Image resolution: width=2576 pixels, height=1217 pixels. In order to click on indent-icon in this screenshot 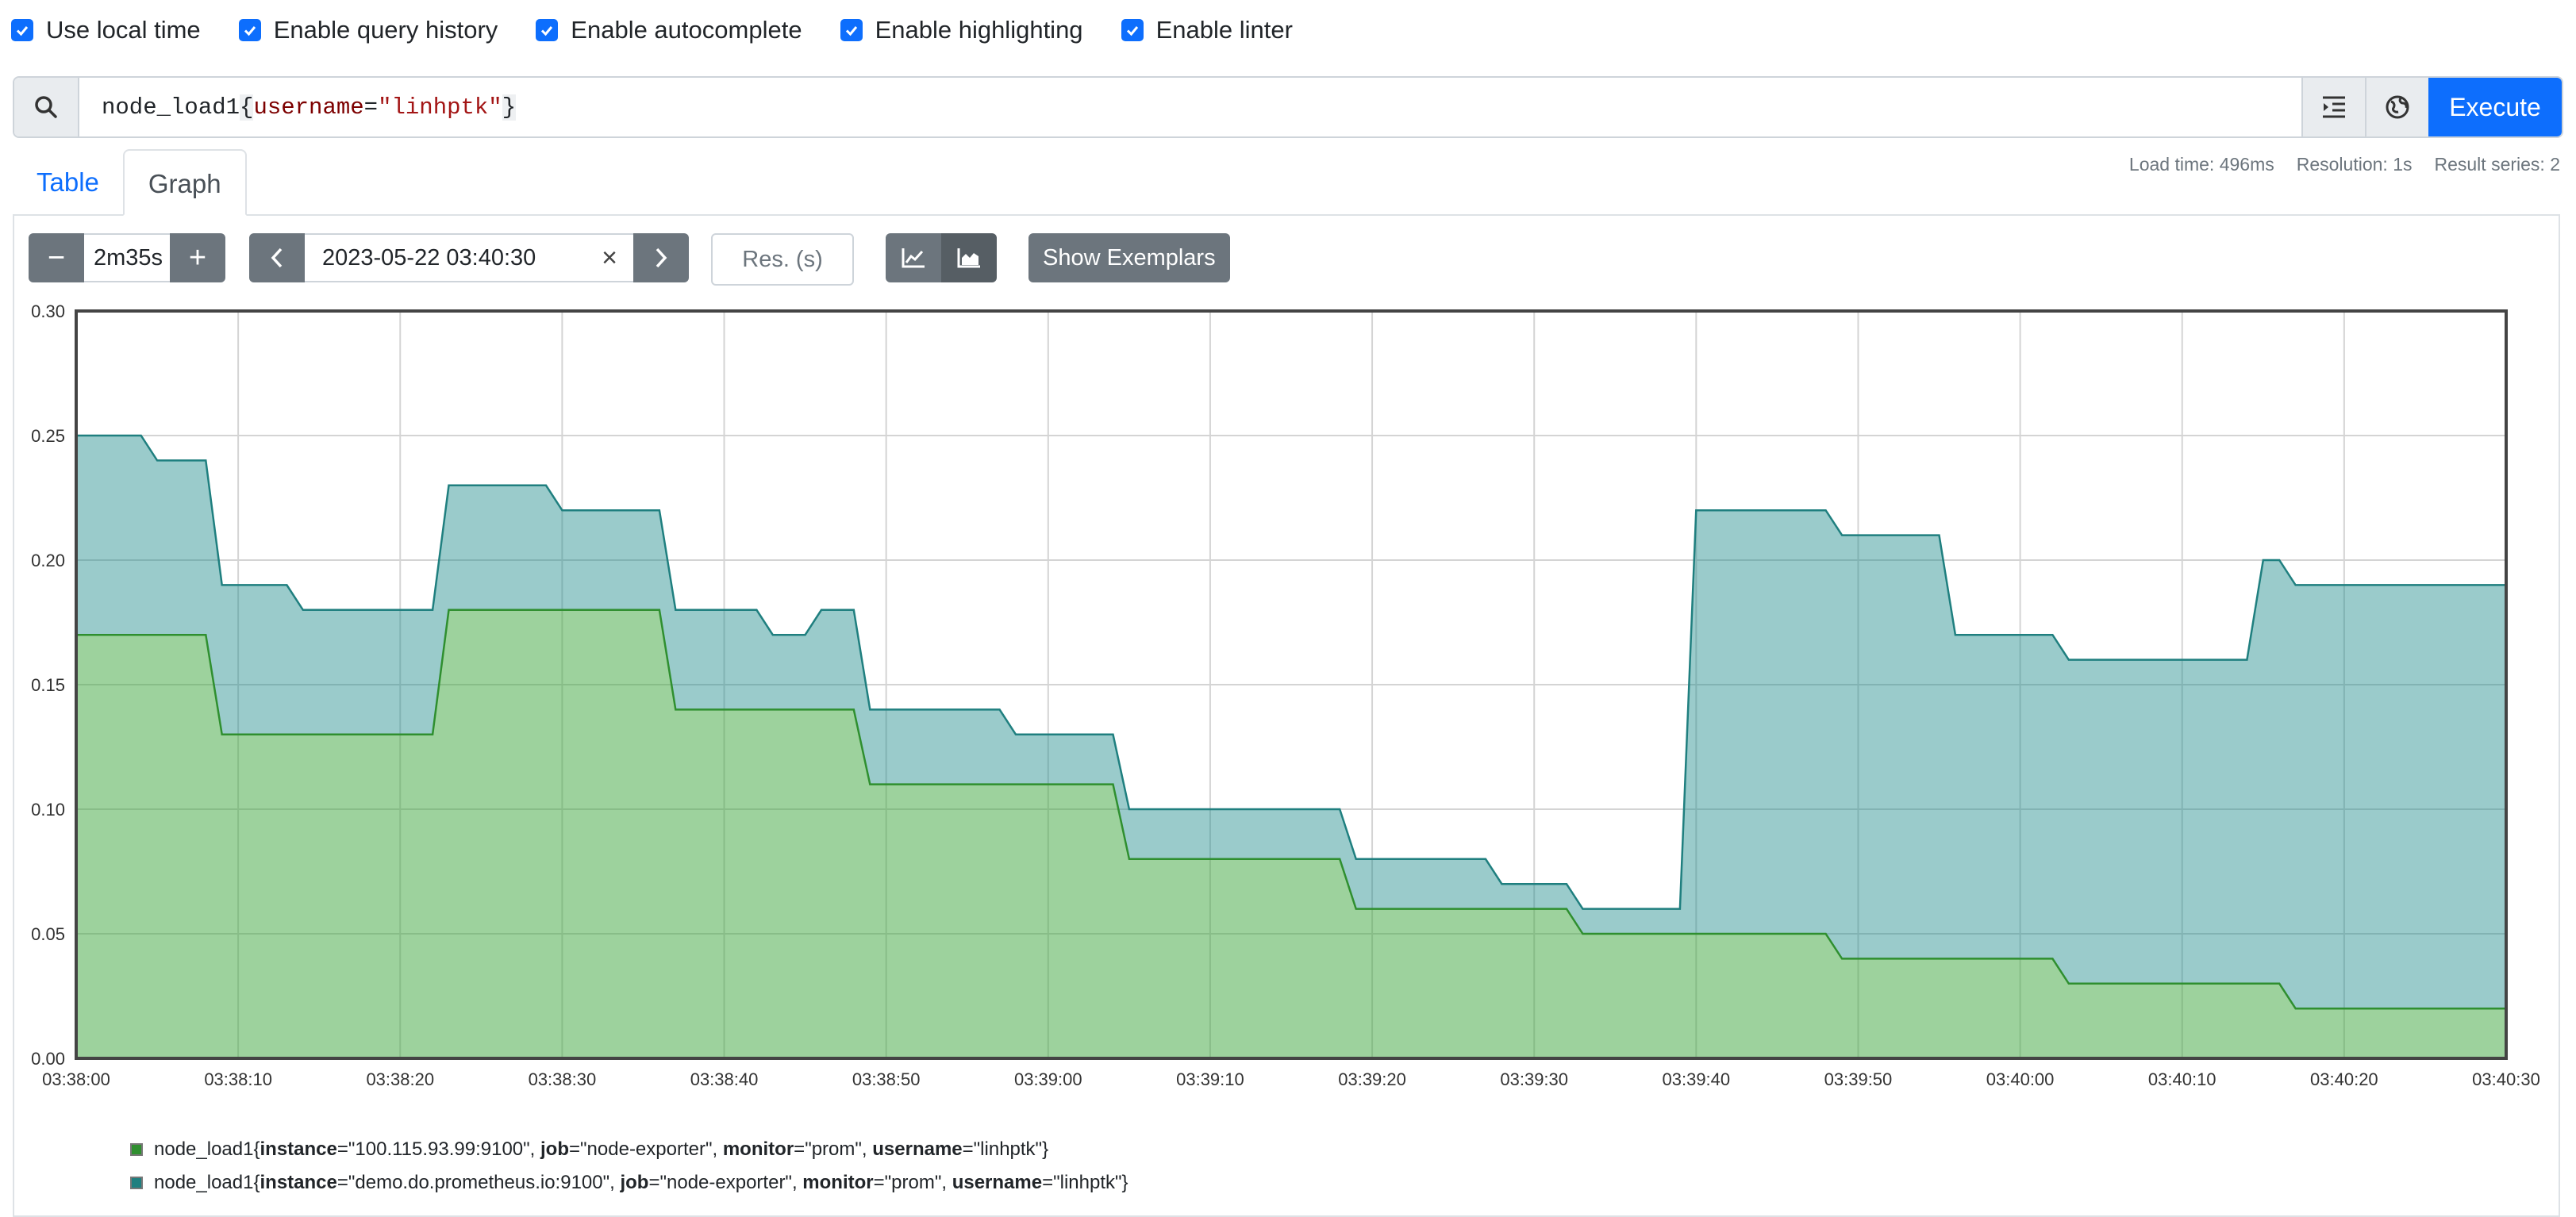, I will do `click(2334, 107)`.